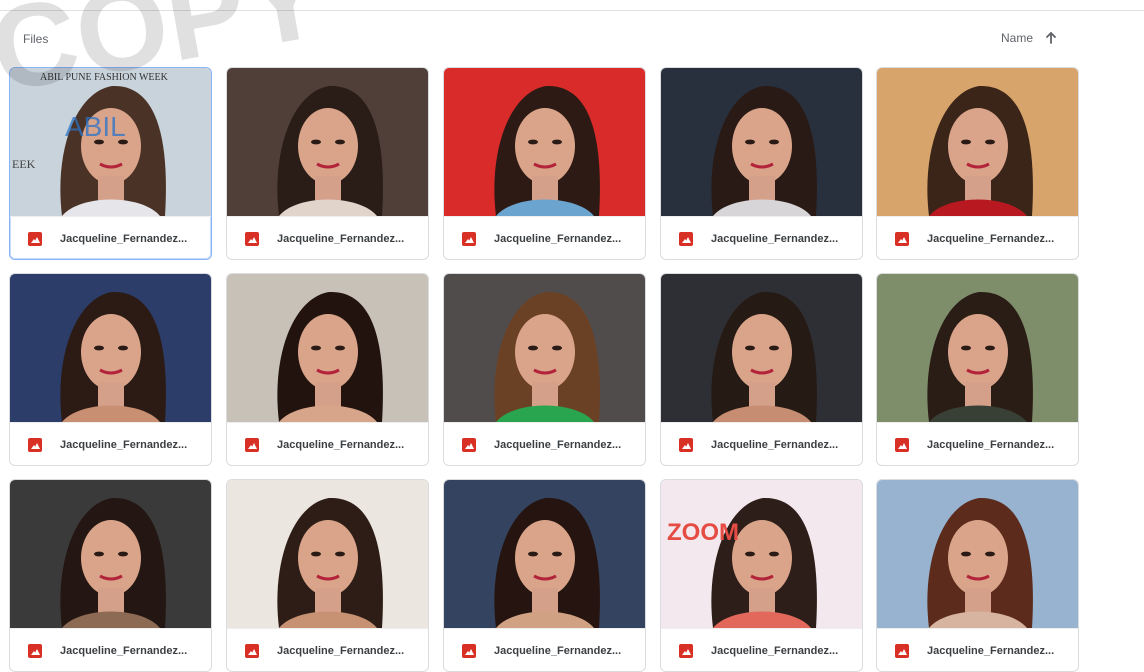  Describe the element at coordinates (703, 532) in the screenshot. I see `svg-text: ZOOM` at that location.